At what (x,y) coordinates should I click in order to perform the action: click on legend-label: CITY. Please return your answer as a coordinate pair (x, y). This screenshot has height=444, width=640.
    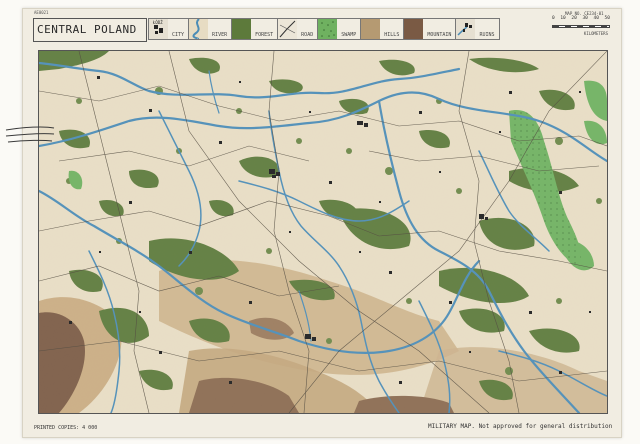
    Looking at the image, I should click on (178, 35).